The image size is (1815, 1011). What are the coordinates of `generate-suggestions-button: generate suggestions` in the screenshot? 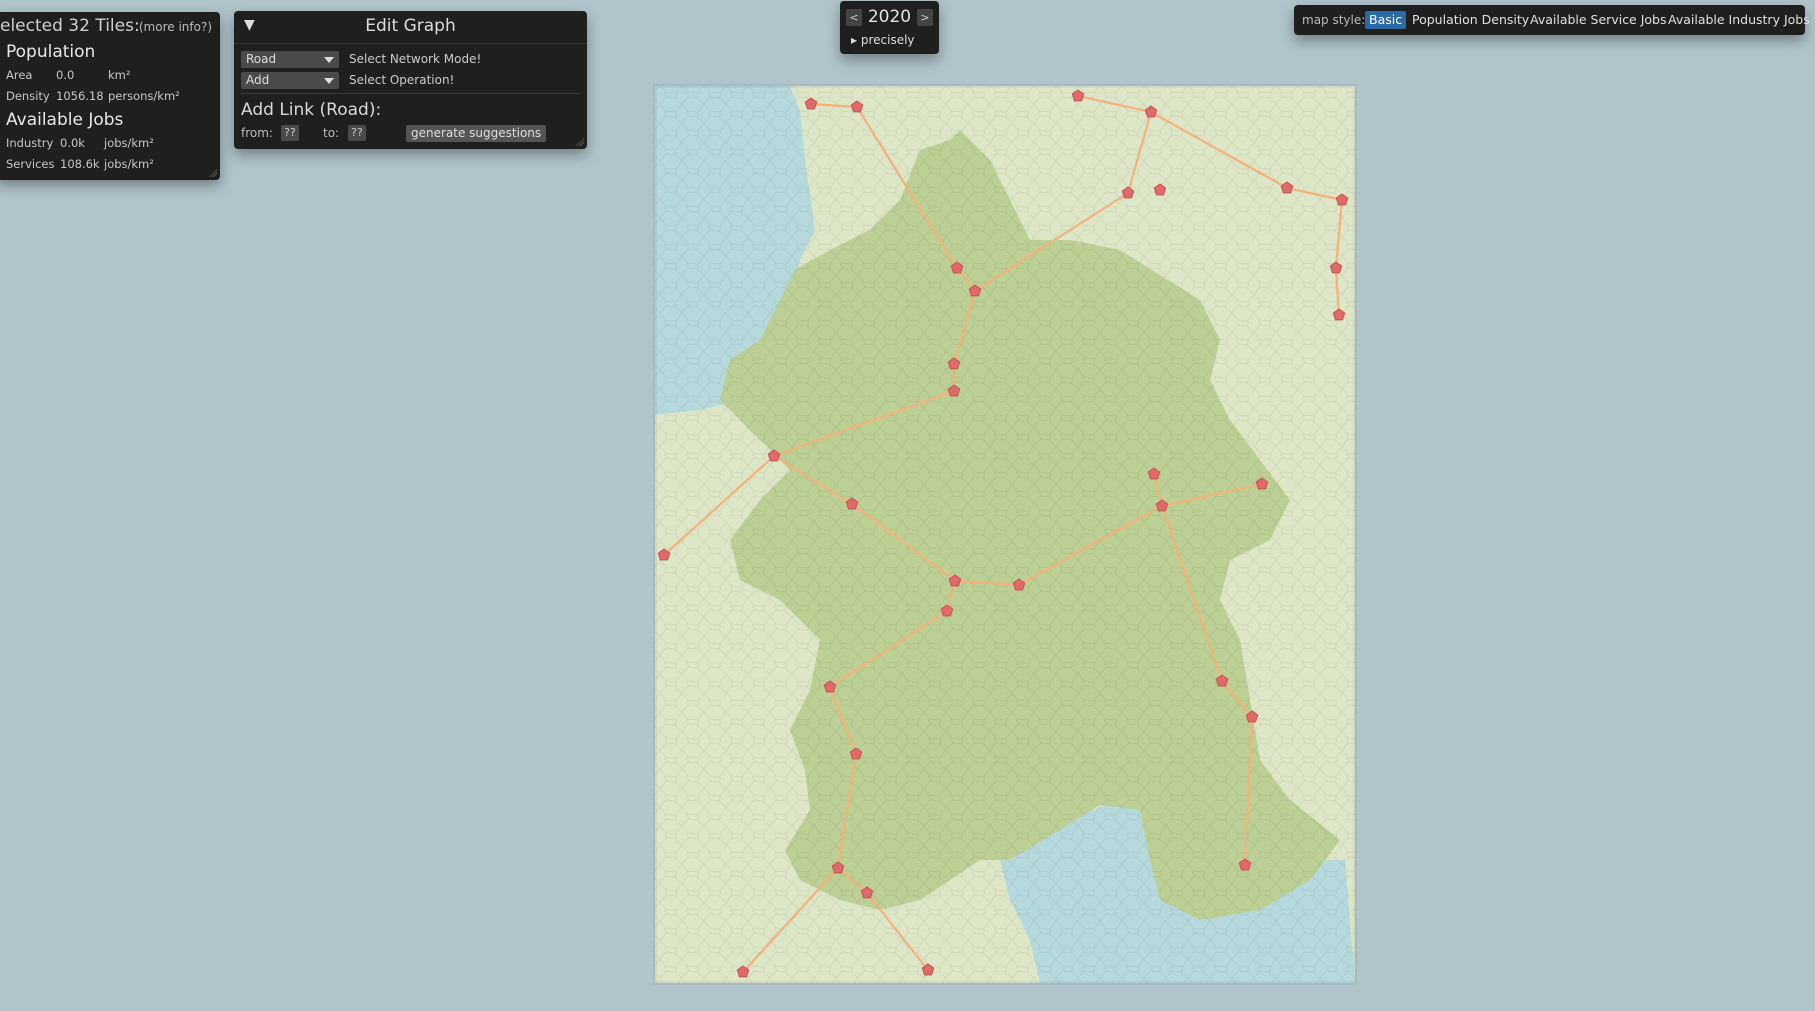 It's located at (476, 133).